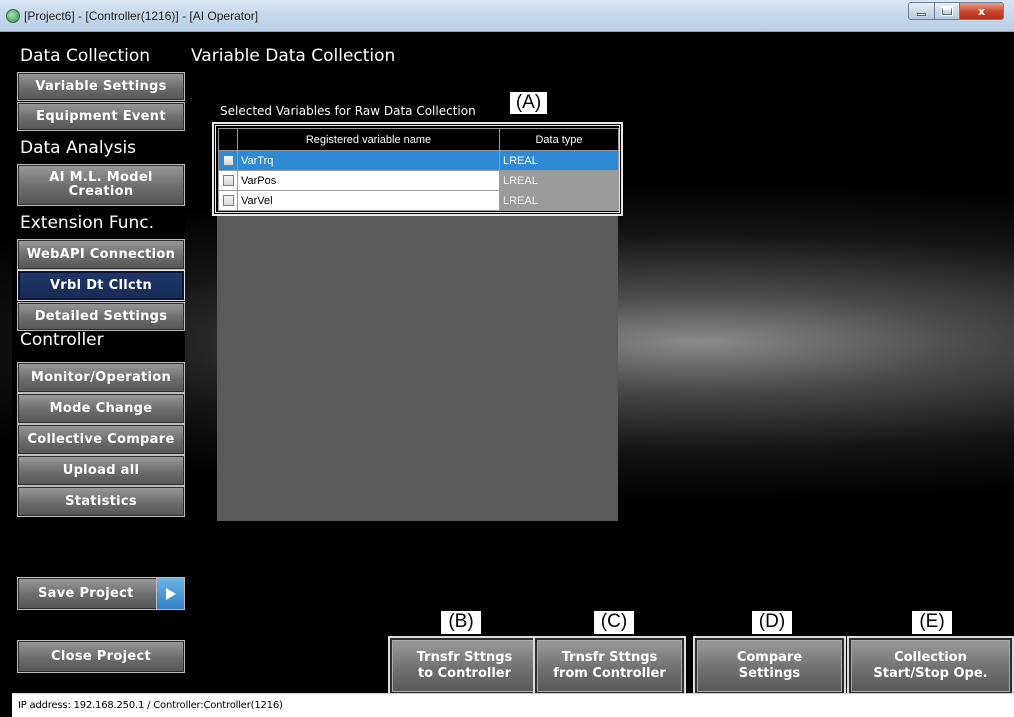  I want to click on sidebar-item-detailed-settings: Detailed Settings, so click(101, 316).